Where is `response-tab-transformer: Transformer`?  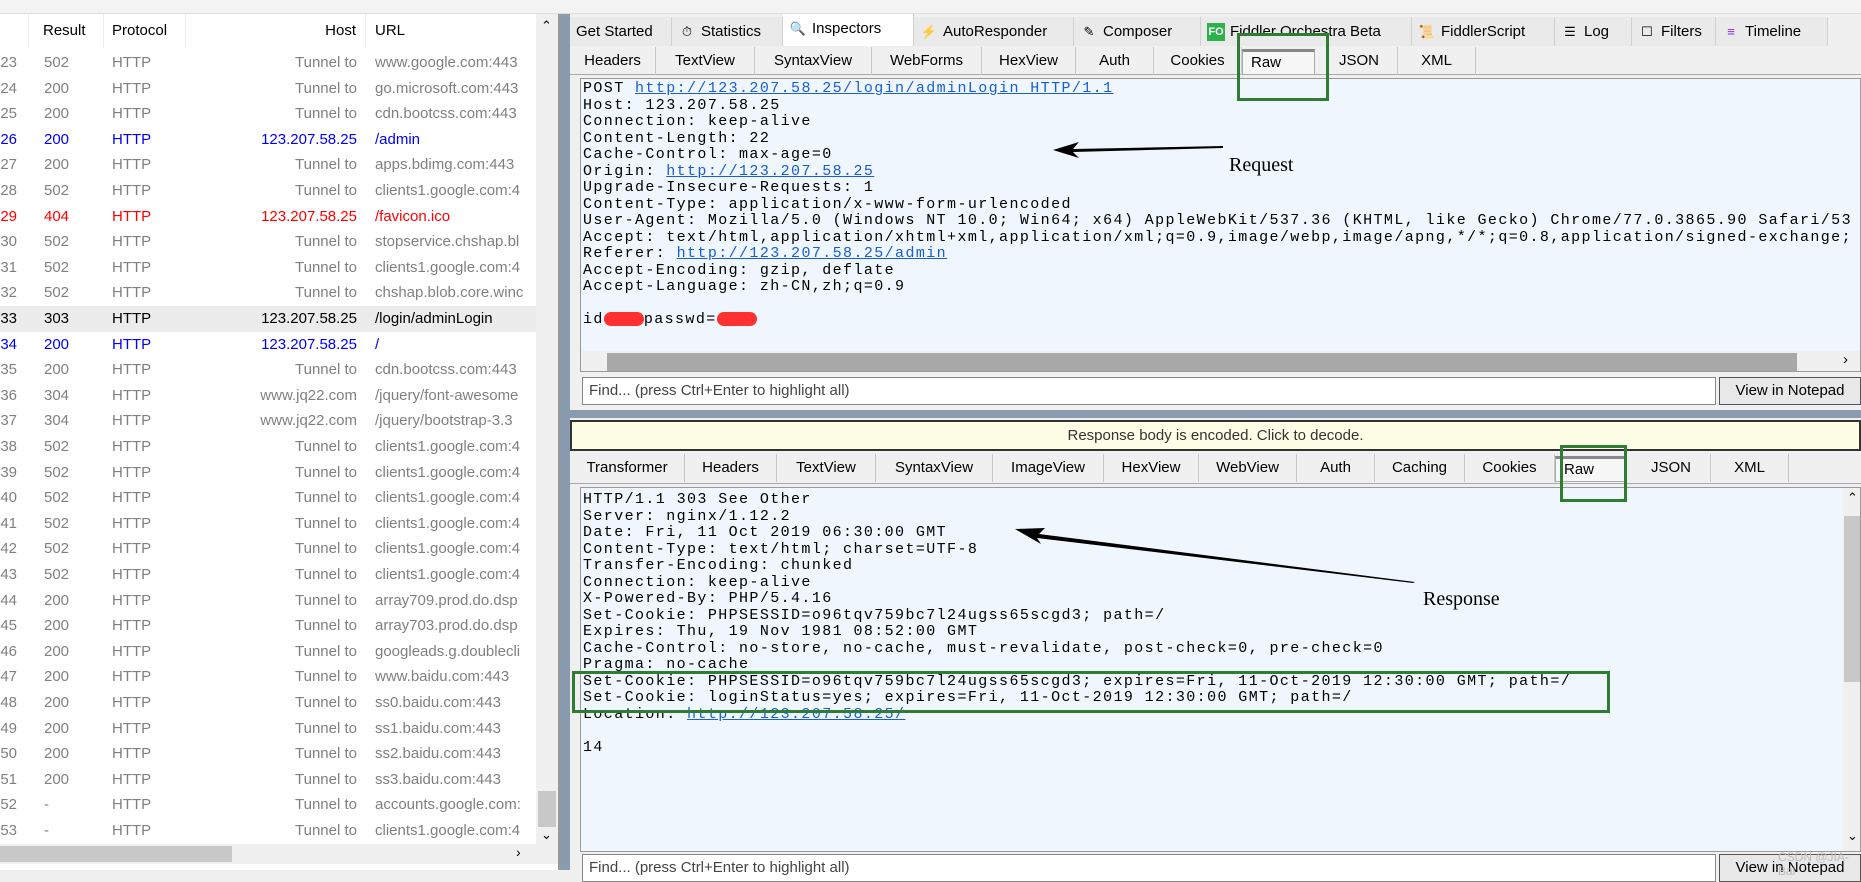
response-tab-transformer: Transformer is located at coordinates (627, 468).